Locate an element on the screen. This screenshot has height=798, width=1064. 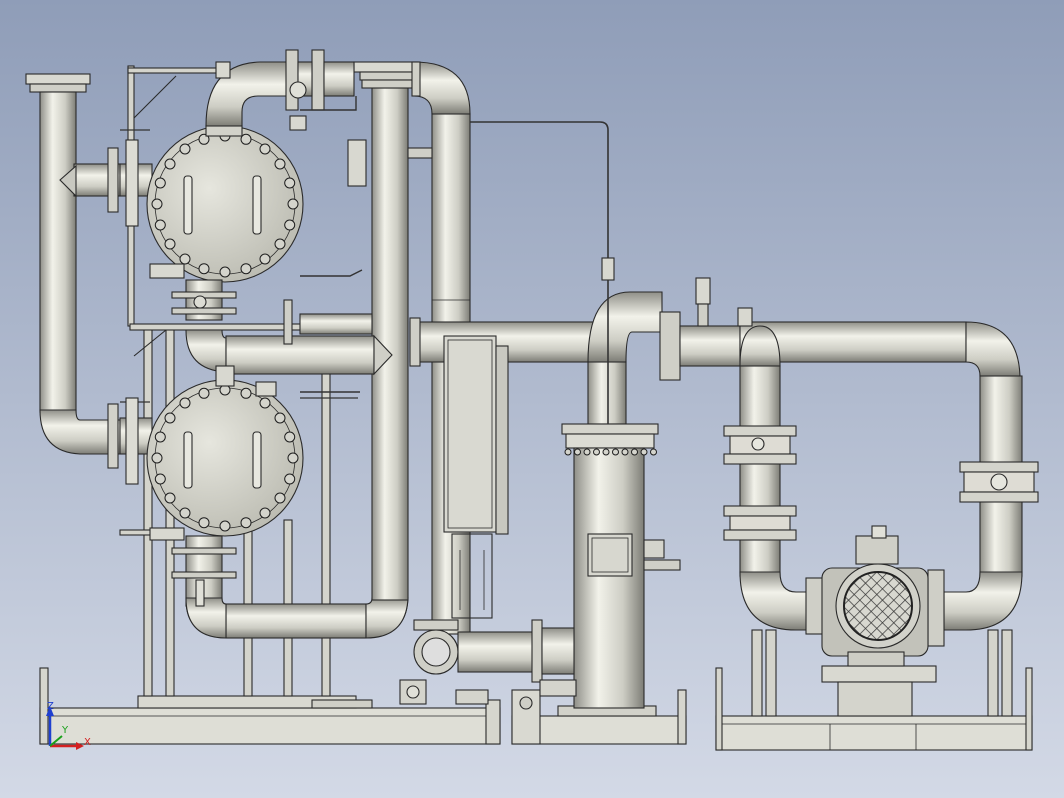
vessel-lower is located at coordinates (225, 458).